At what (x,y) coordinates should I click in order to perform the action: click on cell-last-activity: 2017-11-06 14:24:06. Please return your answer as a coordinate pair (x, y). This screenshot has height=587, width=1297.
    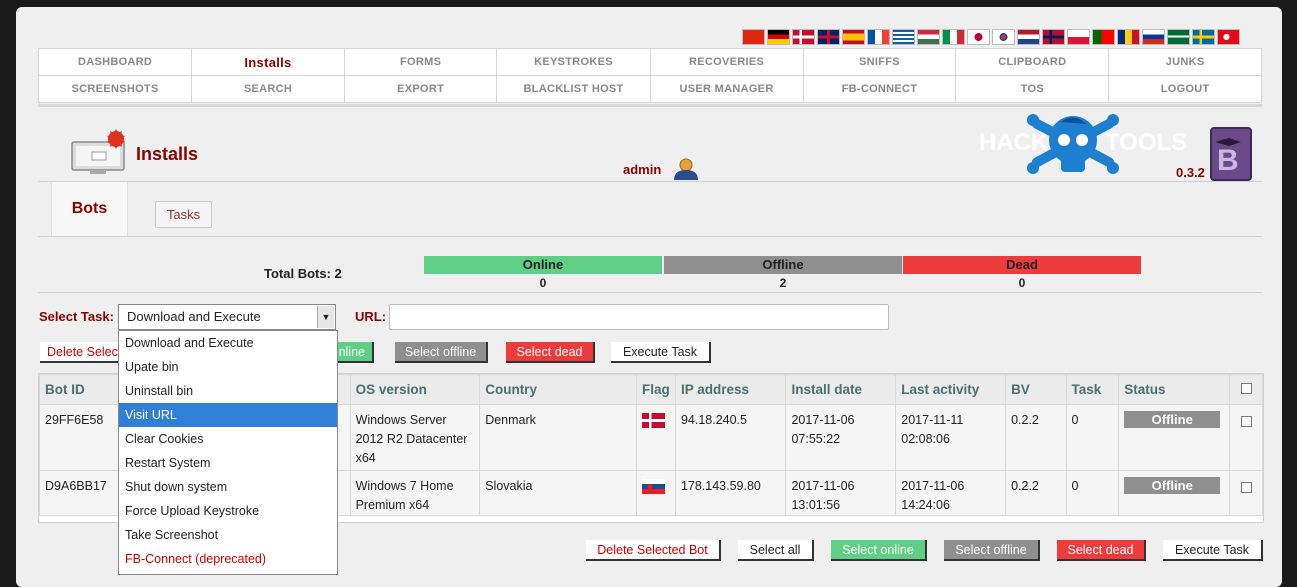
    Looking at the image, I should click on (951, 493).